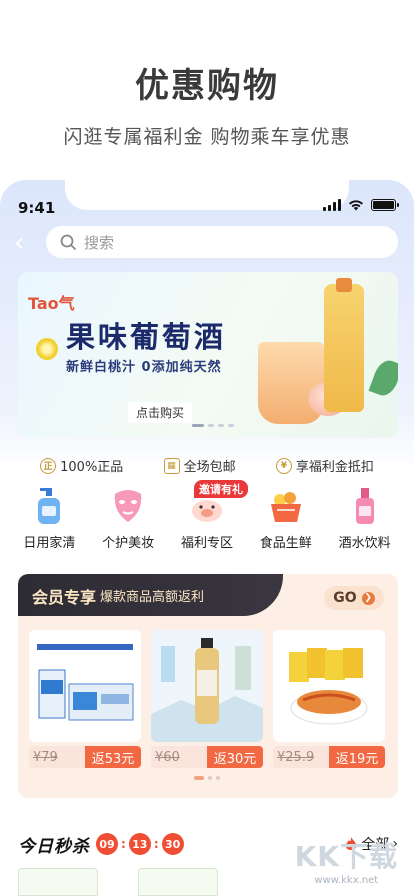 The height and width of the screenshot is (896, 414). What do you see at coordinates (286, 506) in the screenshot?
I see `fruit-basket-icon` at bounding box center [286, 506].